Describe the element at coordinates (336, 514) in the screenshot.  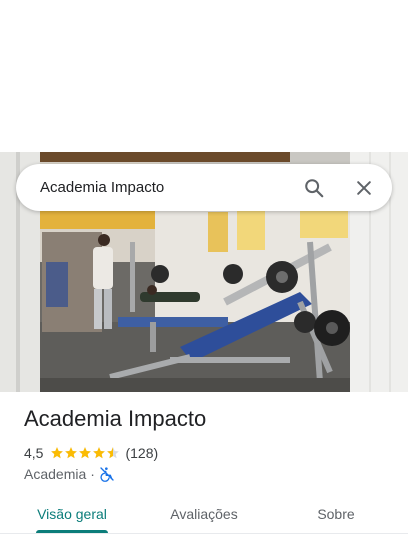
I see `tab-about: Sobre` at that location.